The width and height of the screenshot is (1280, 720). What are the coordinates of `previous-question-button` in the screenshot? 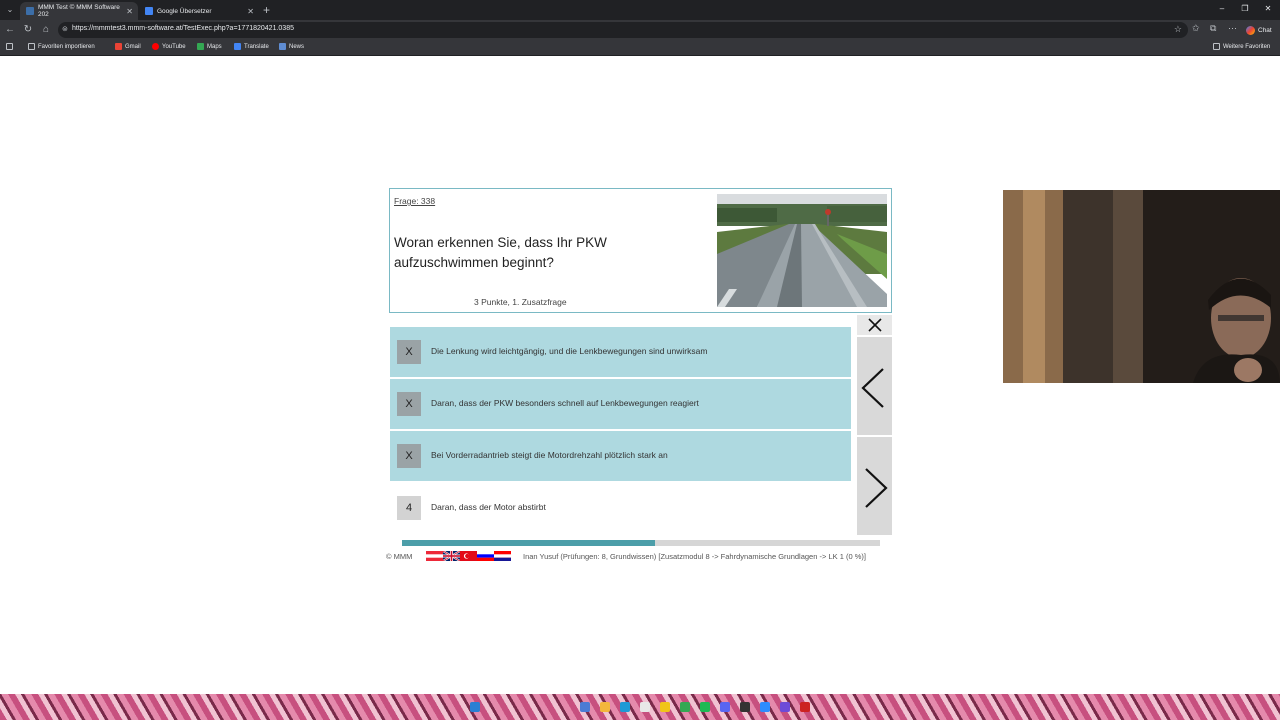 It's located at (874, 386).